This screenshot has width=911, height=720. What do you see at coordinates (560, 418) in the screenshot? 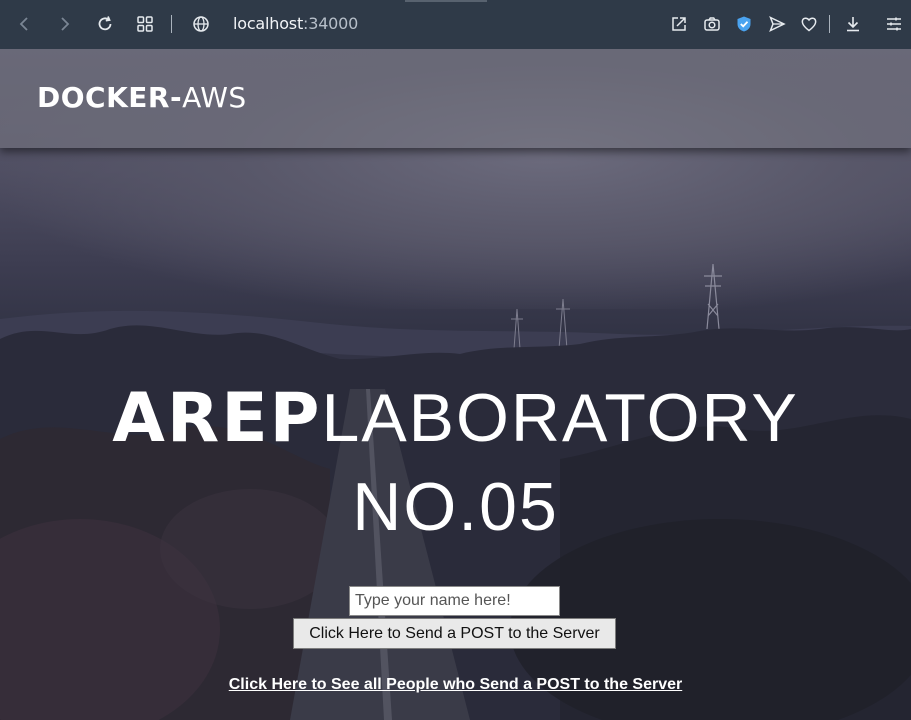
I see `hero-title-light: LABORATORY` at bounding box center [560, 418].